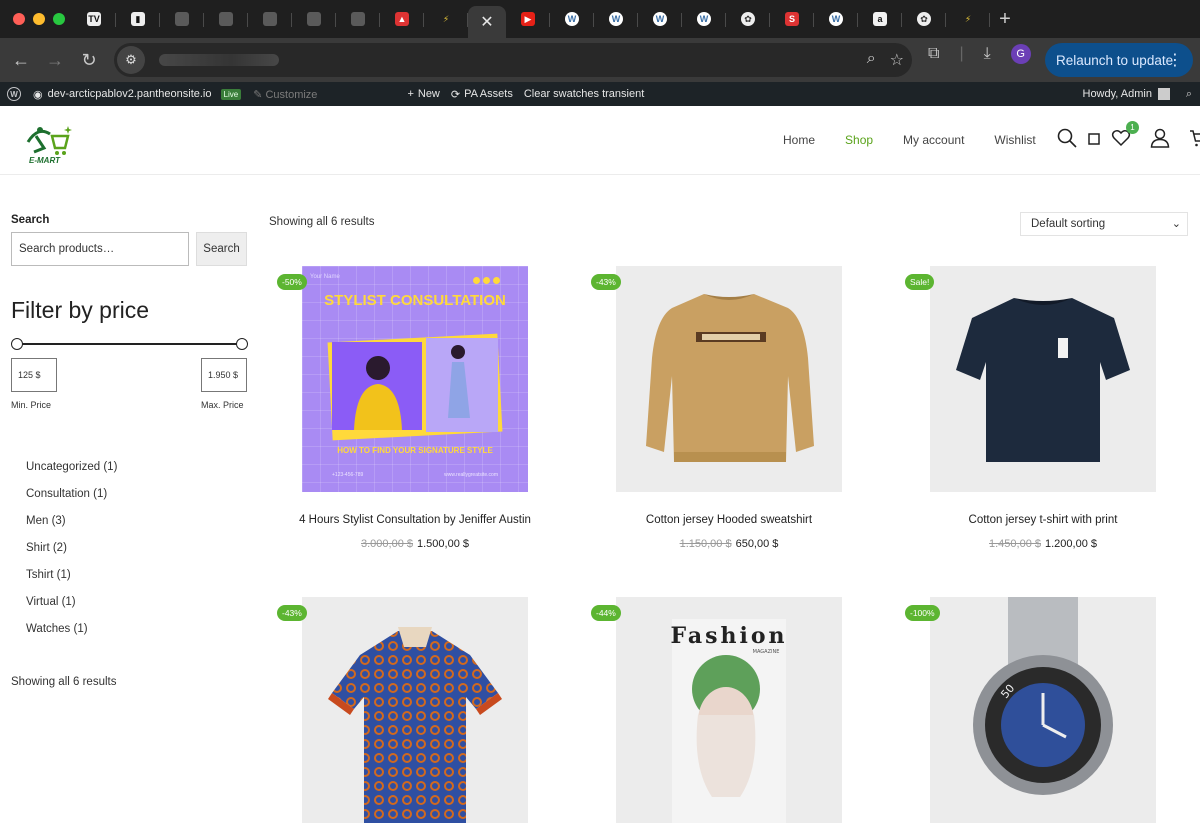 This screenshot has width=1200, height=823. I want to click on browser-tab: ▲, so click(402, 19).